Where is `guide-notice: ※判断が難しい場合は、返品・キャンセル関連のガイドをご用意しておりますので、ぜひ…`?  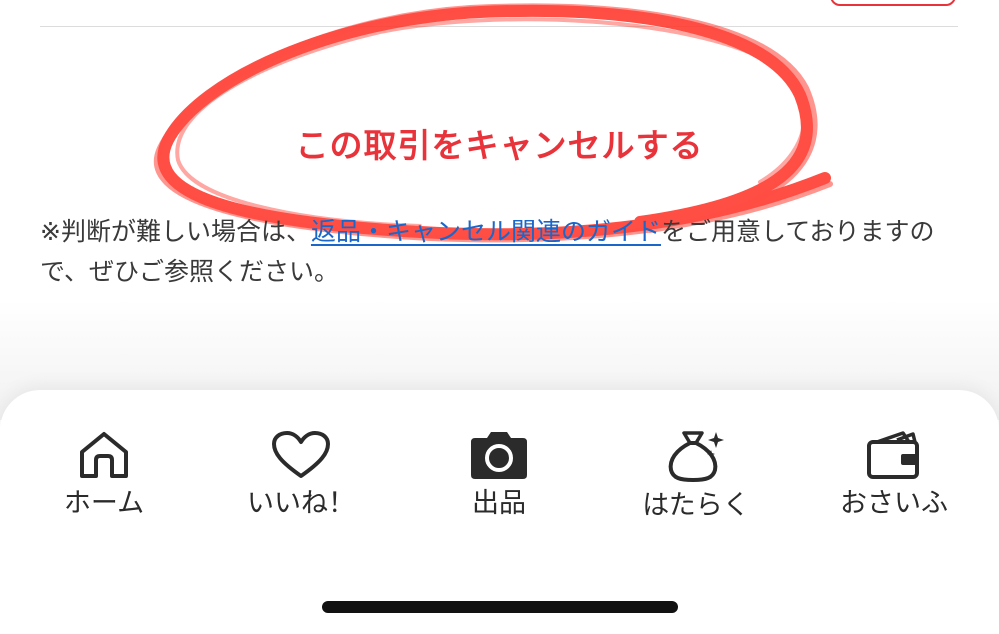 guide-notice: ※判断が難しい場合は、返品・キャンセル関連のガイドをご用意しておりますので、ぜひ… is located at coordinates (500, 252).